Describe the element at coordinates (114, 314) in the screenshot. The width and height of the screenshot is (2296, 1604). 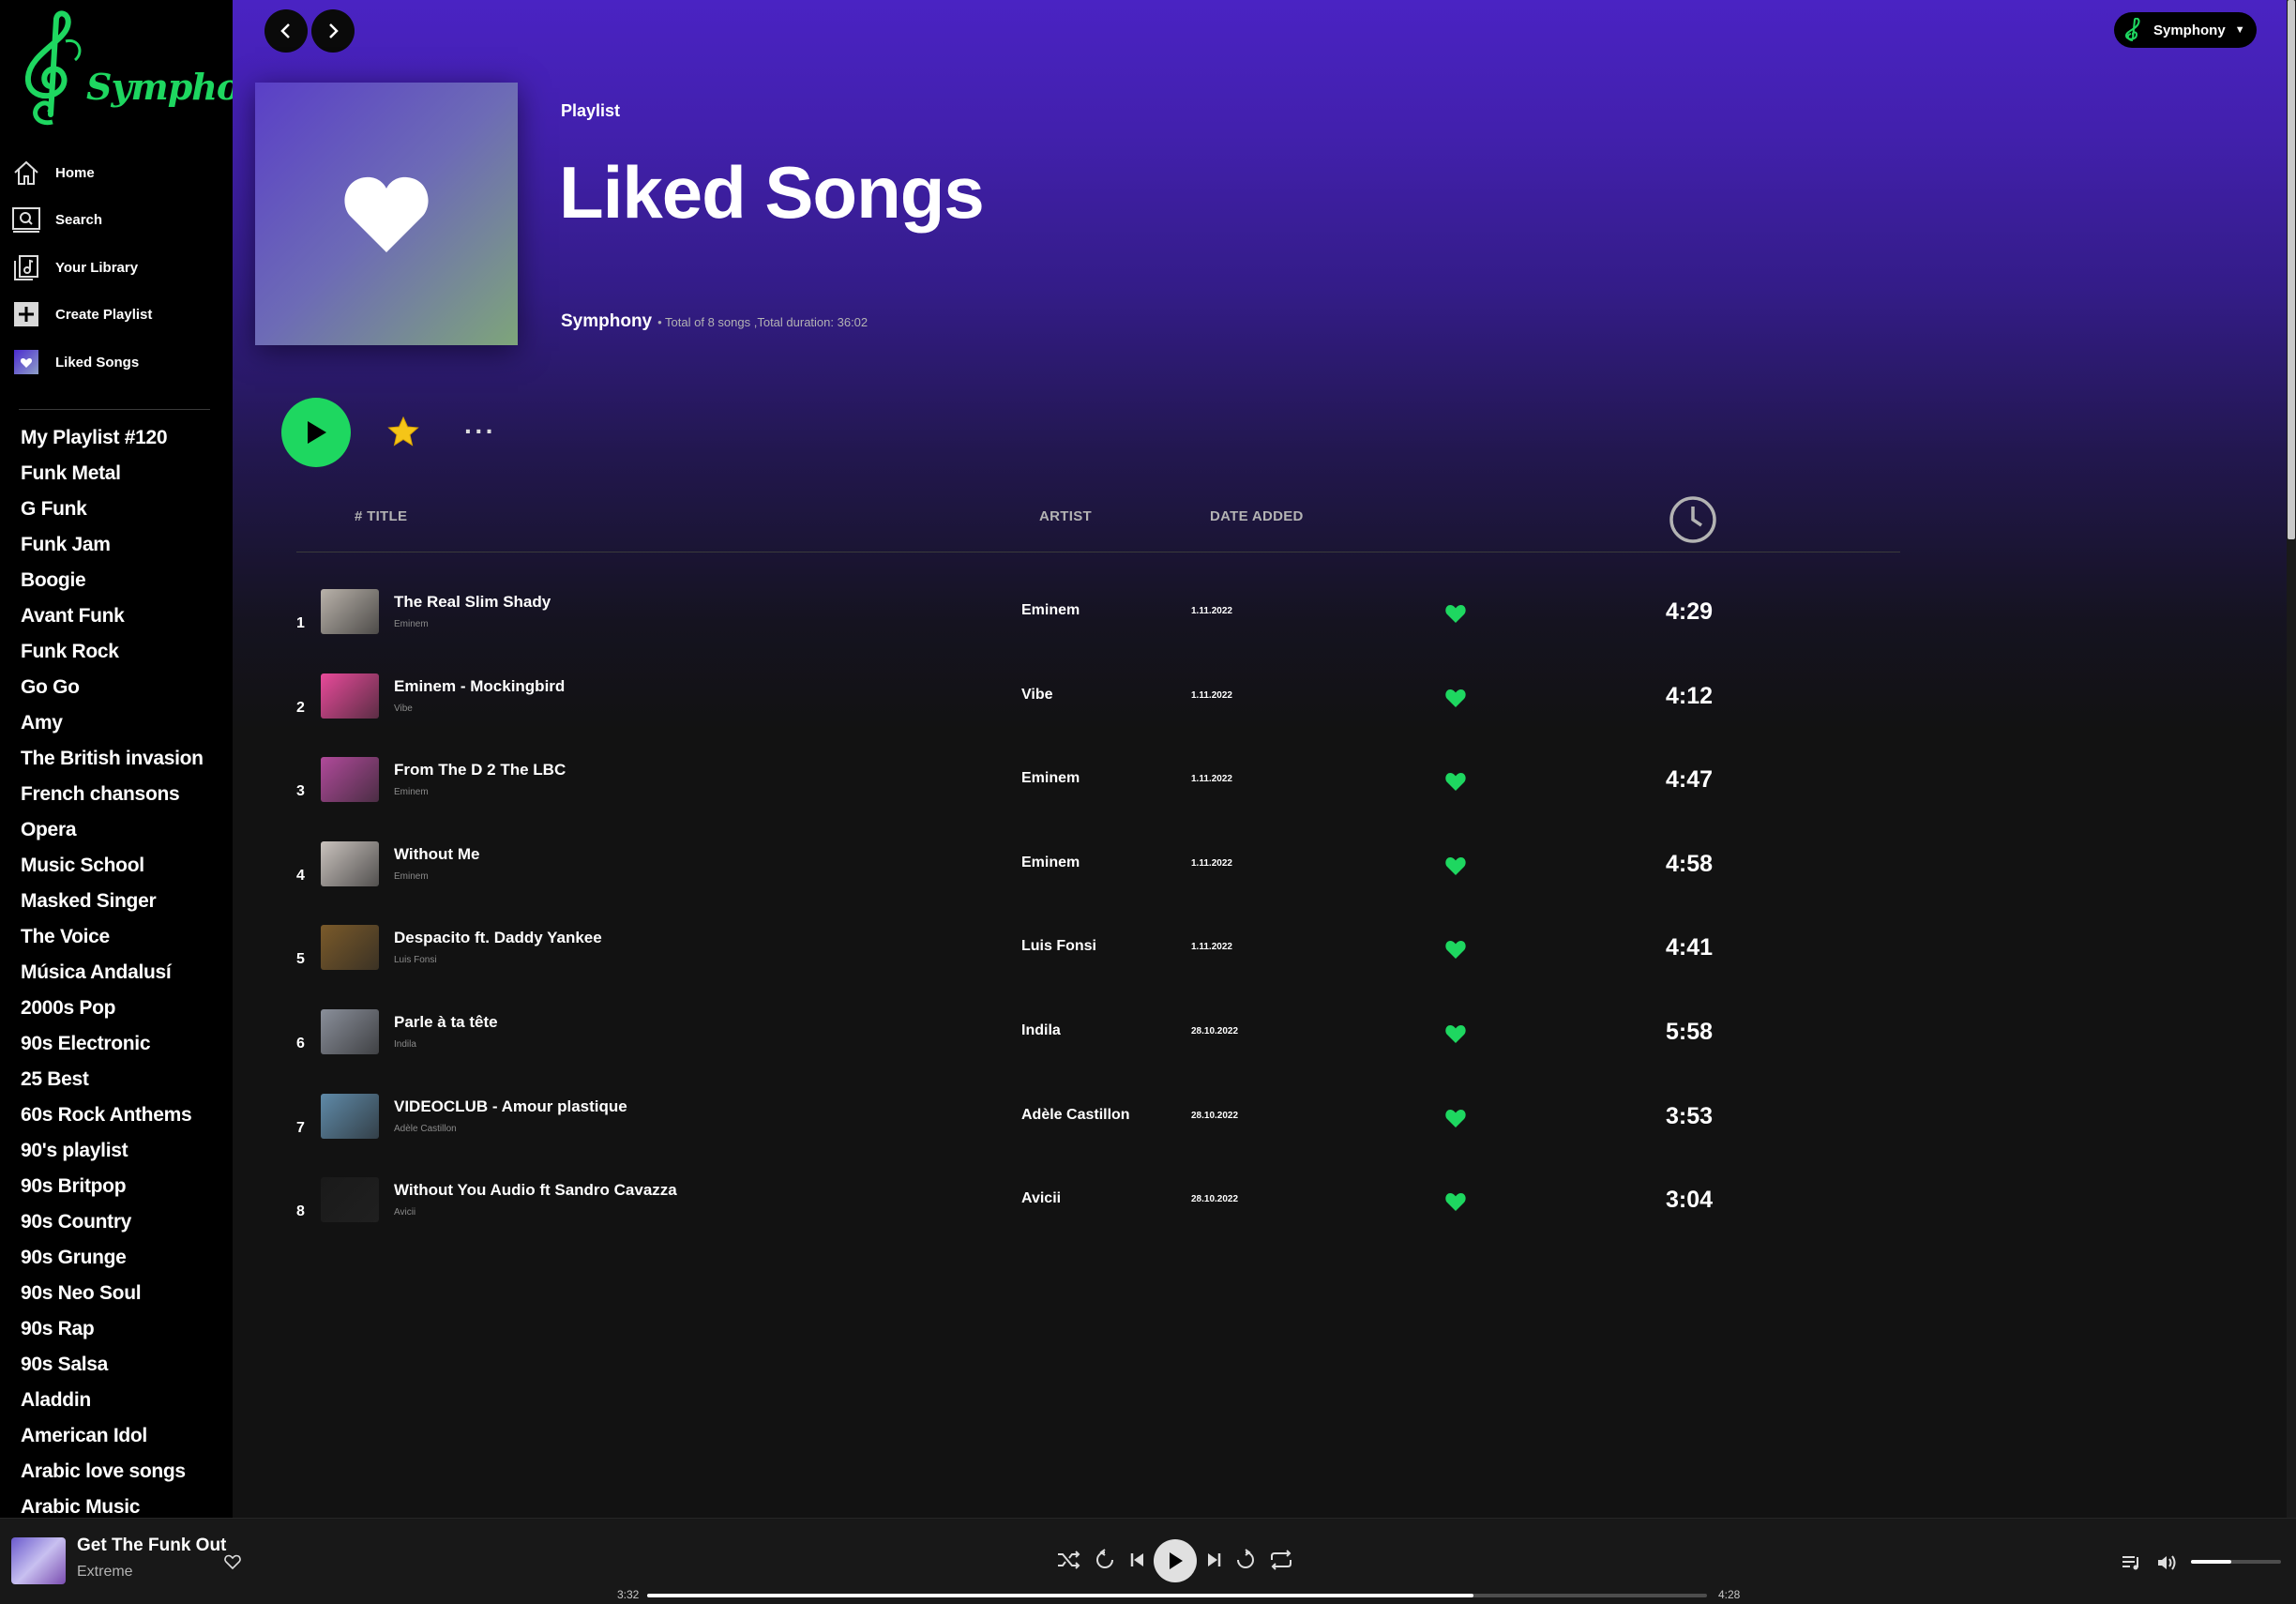
I see `nav-create-playlist: Create Playlist` at that location.